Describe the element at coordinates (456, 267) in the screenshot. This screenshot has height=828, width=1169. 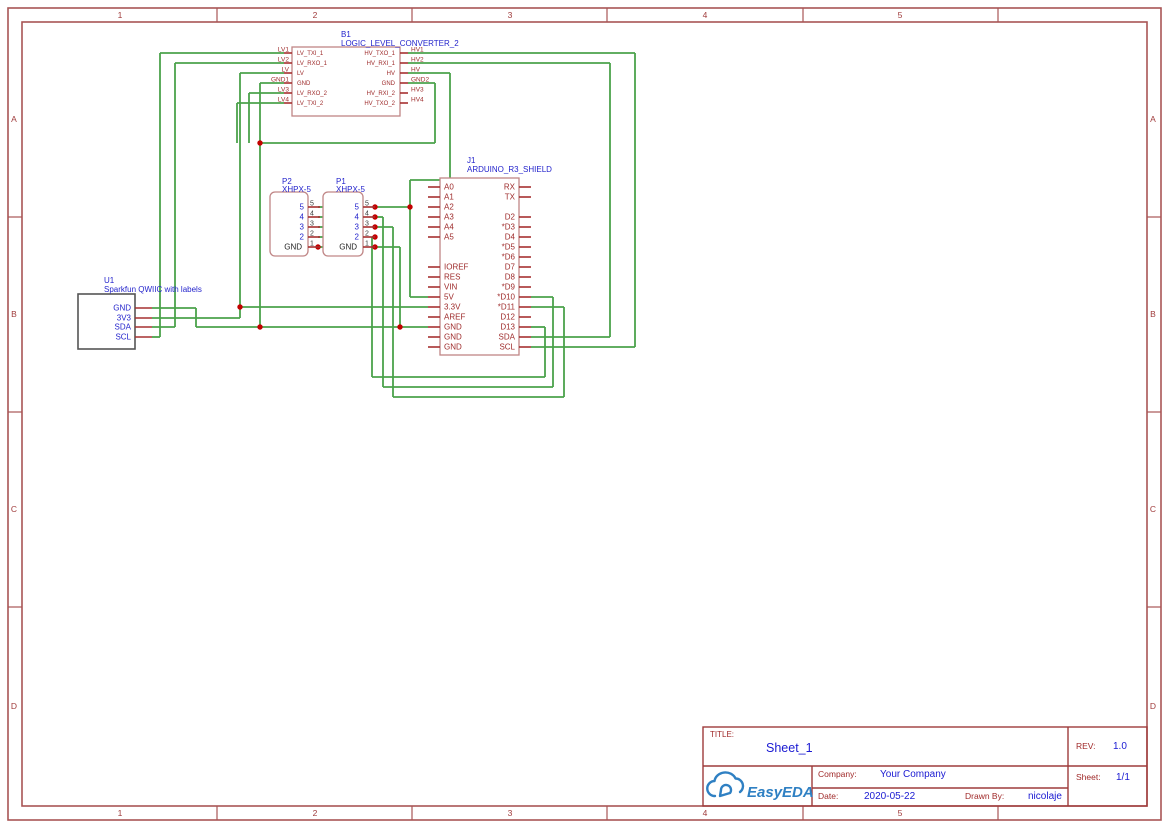
I see `pin-name: IOREF` at that location.